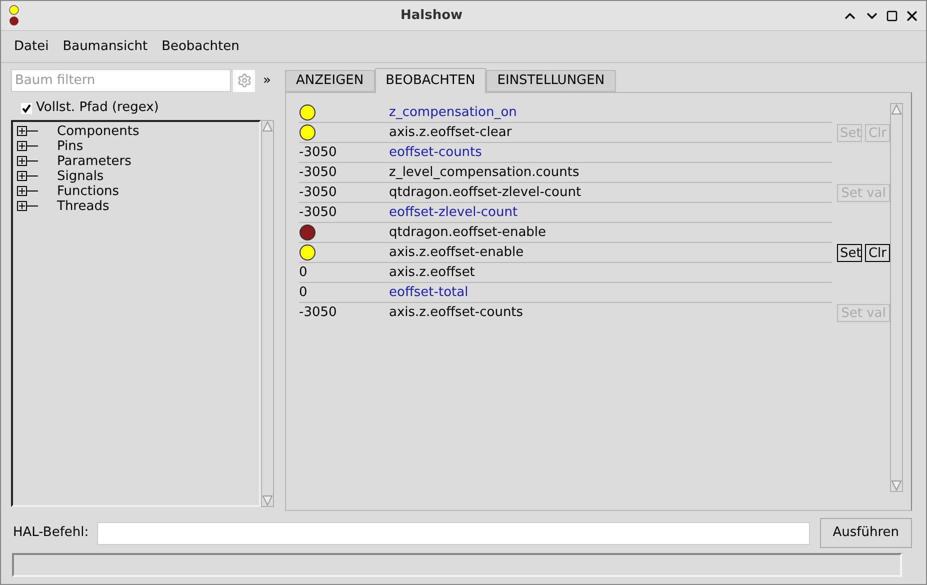  What do you see at coordinates (849, 253) in the screenshot?
I see `pin-button: Set` at bounding box center [849, 253].